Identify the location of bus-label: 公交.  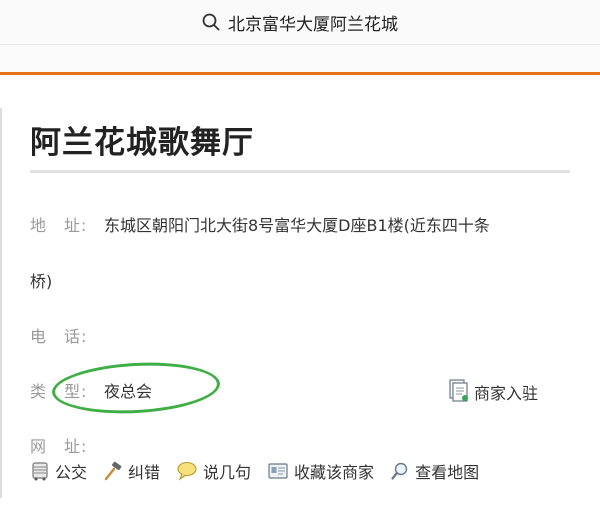
(71, 472).